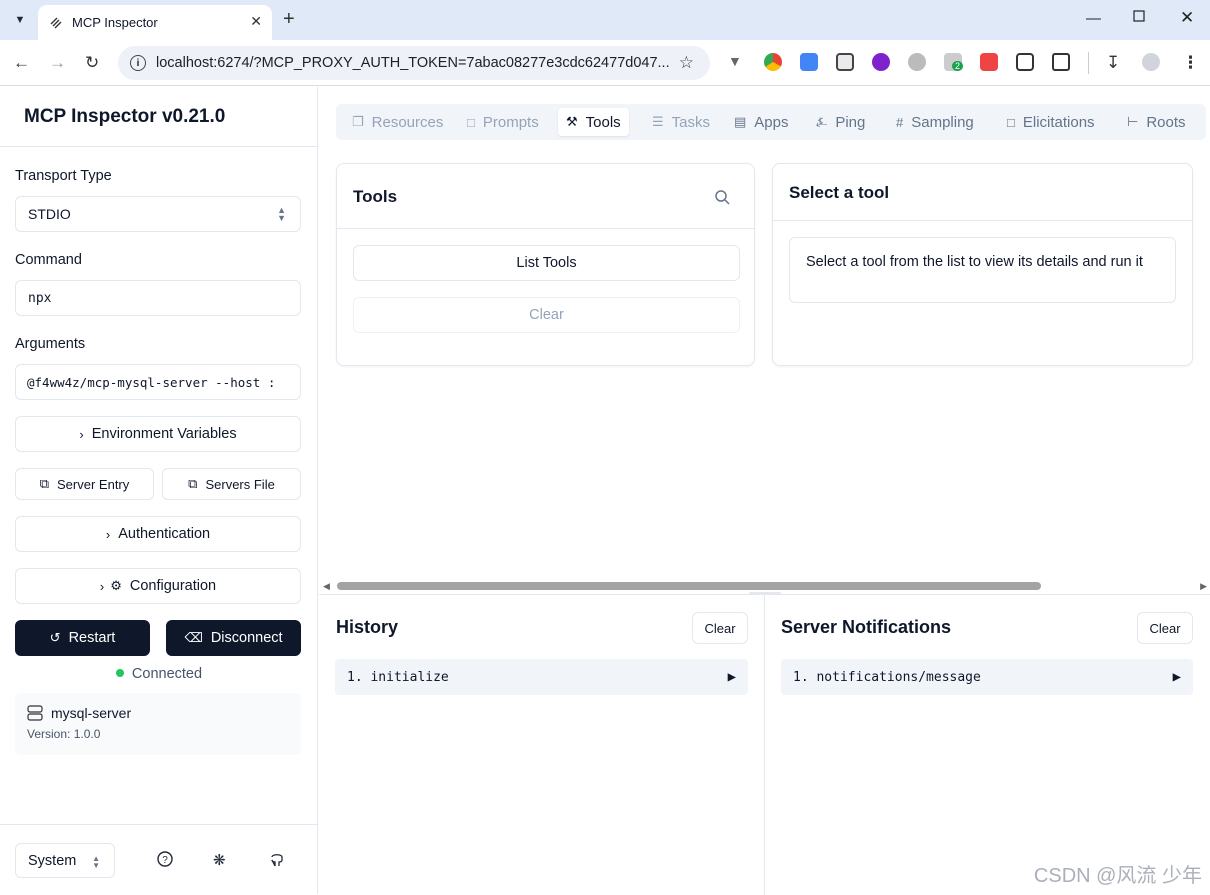  What do you see at coordinates (572, 122) in the screenshot?
I see `hammer-icon: ⚒` at bounding box center [572, 122].